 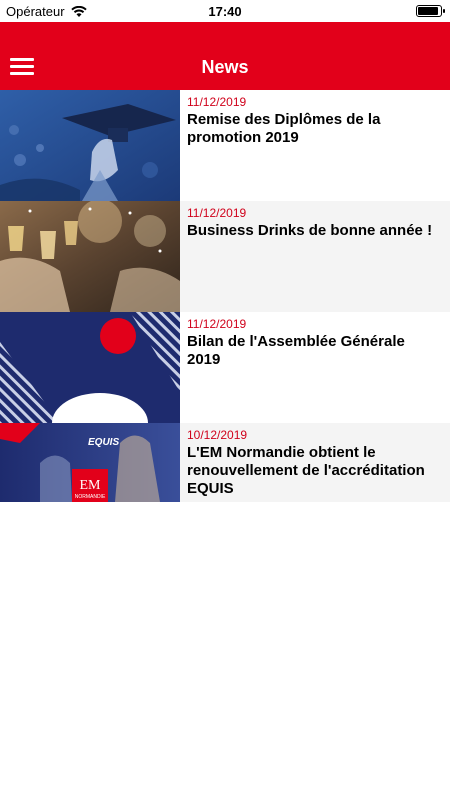 I want to click on page-title: News, so click(x=225, y=67).